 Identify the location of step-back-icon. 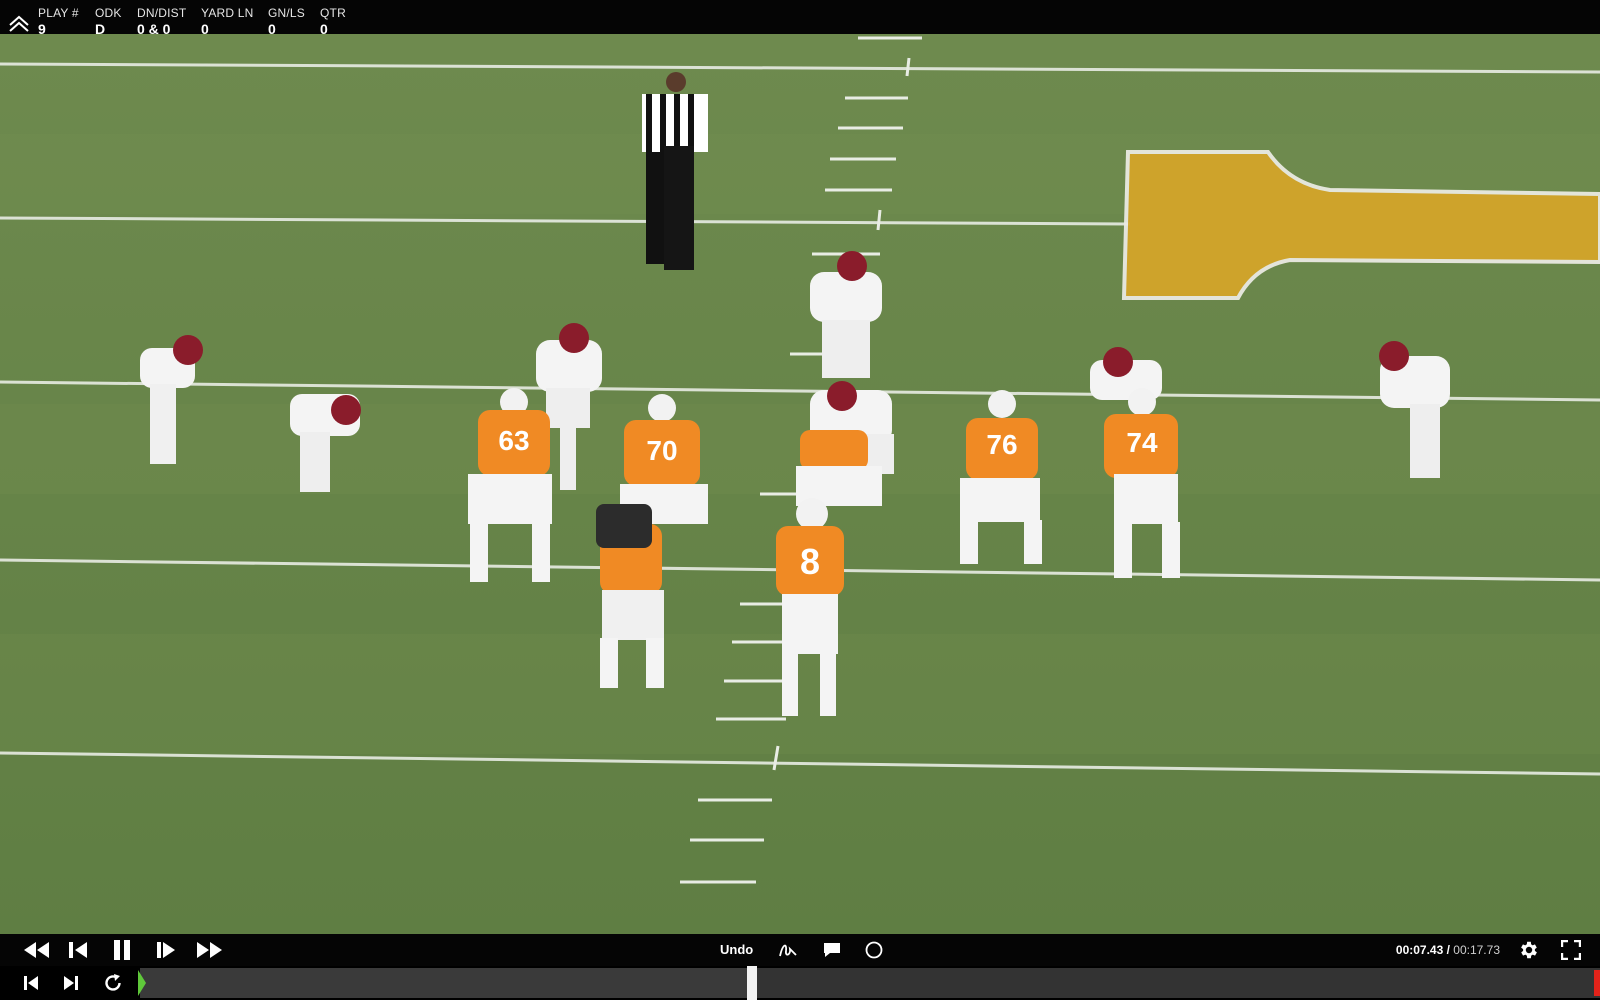
(78, 950).